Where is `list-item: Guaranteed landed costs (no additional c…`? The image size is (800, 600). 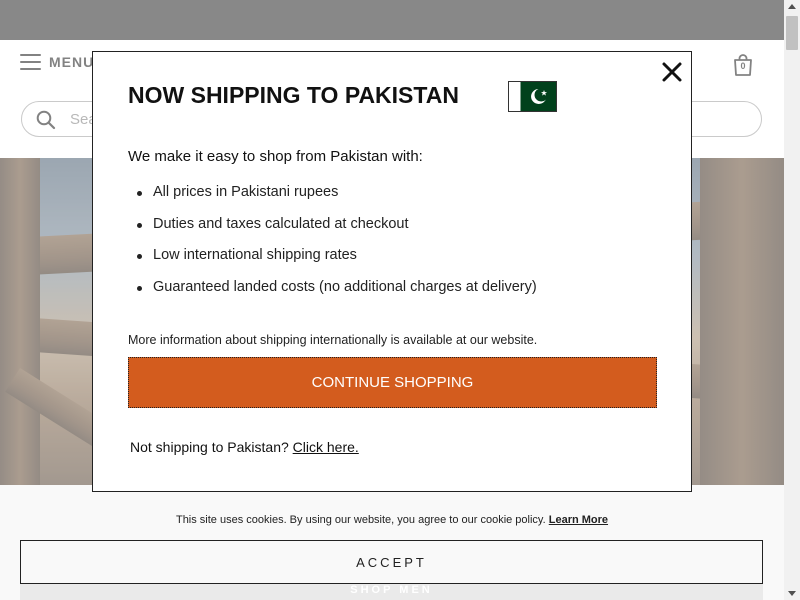 list-item: Guaranteed landed costs (no additional c… is located at coordinates (398, 295).